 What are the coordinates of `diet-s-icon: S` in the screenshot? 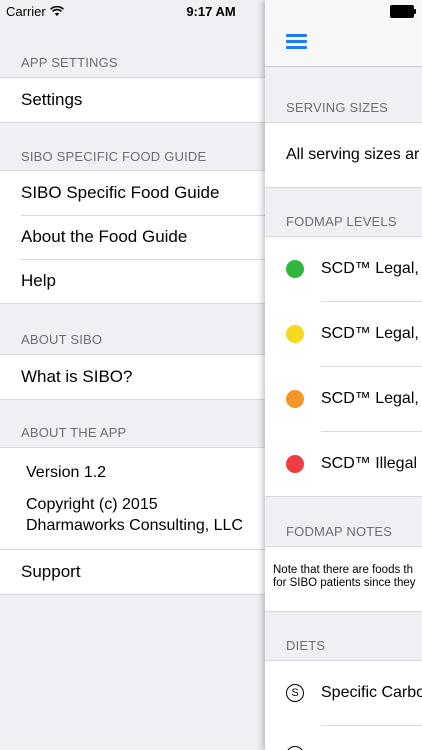 It's located at (295, 693).